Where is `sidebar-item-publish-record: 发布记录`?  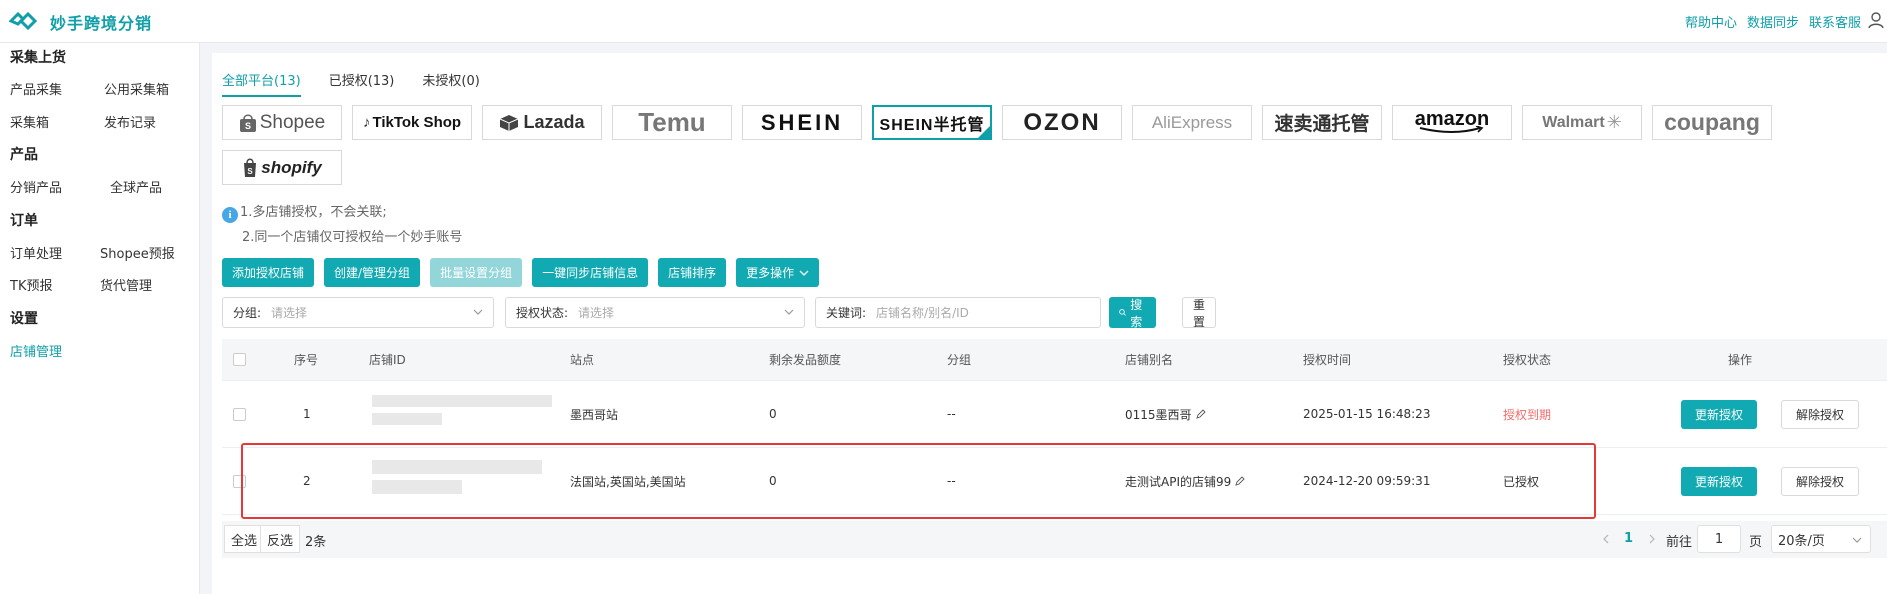 sidebar-item-publish-record: 发布记录 is located at coordinates (130, 121).